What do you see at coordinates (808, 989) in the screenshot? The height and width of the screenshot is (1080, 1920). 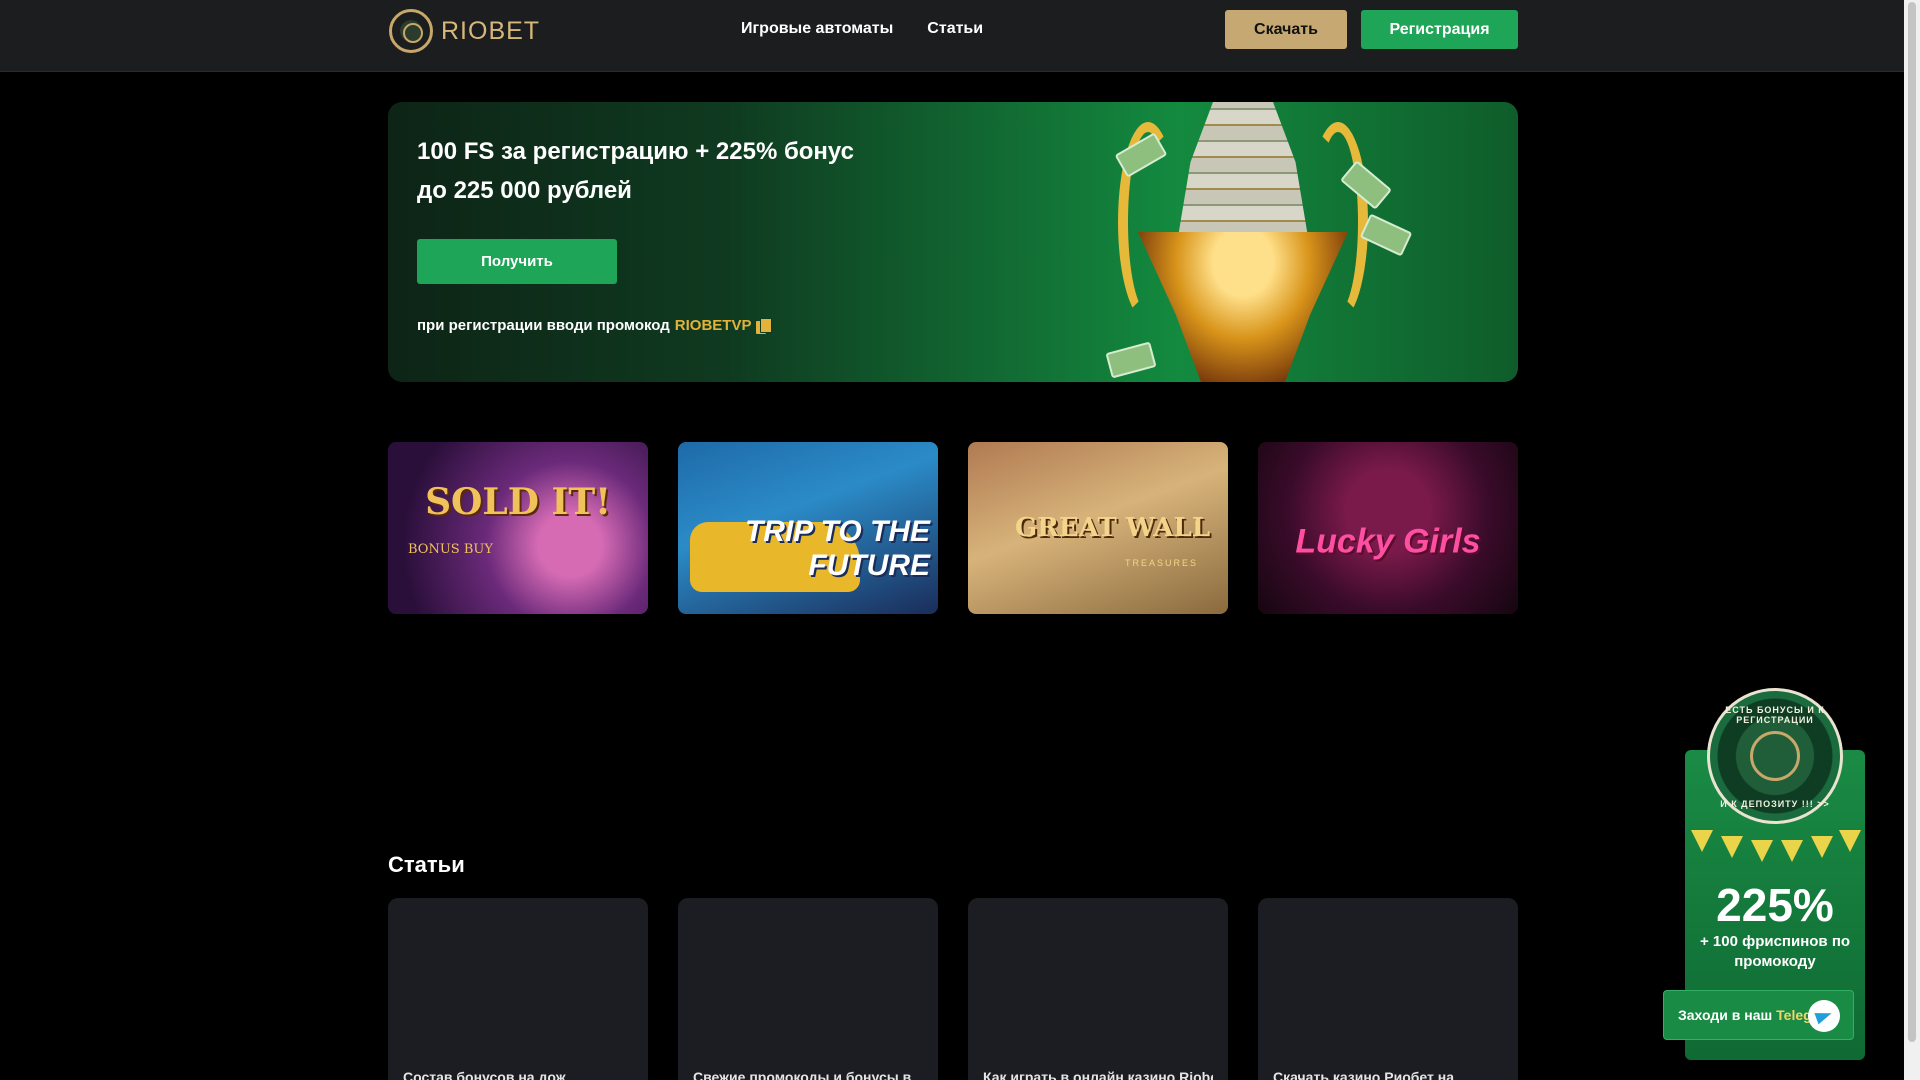 I see `article-card: Свежие промокоды и бонусы в` at bounding box center [808, 989].